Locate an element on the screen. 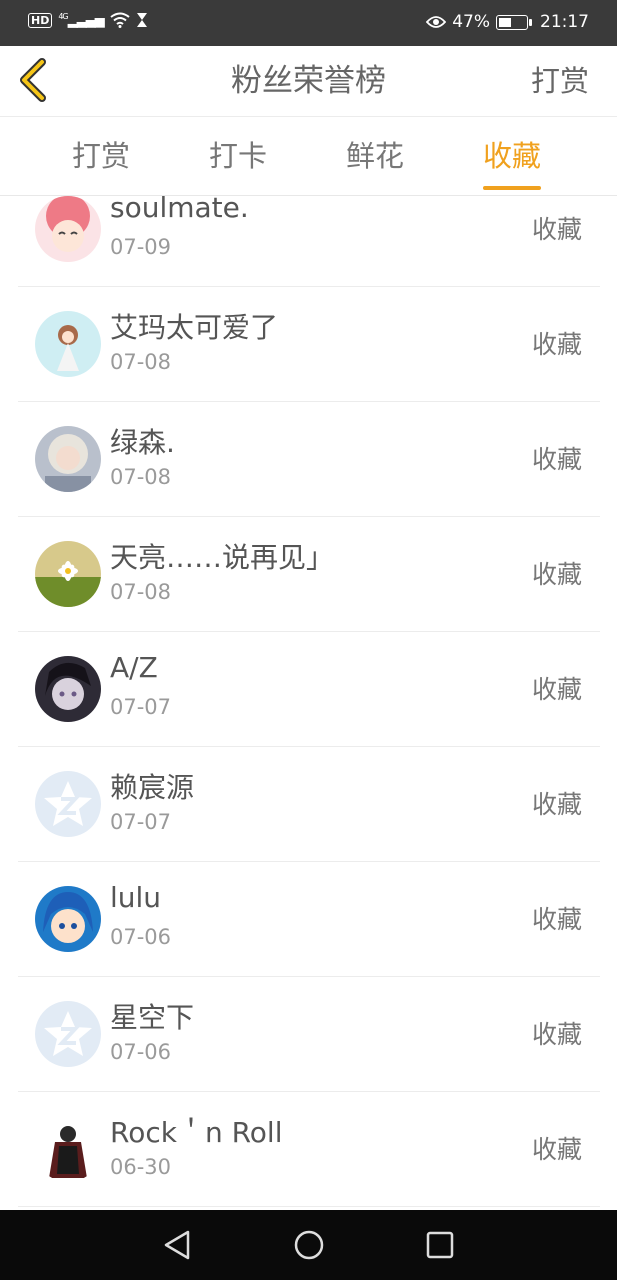 Image resolution: width=617 pixels, height=1280 pixels. nav-home-button is located at coordinates (309, 1245).